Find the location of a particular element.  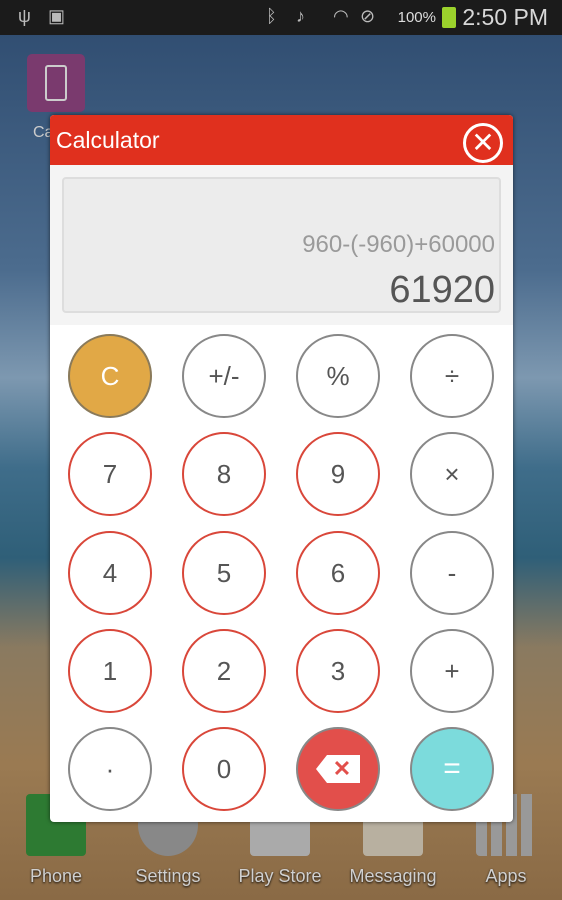

key-clear-button: C is located at coordinates (110, 376).